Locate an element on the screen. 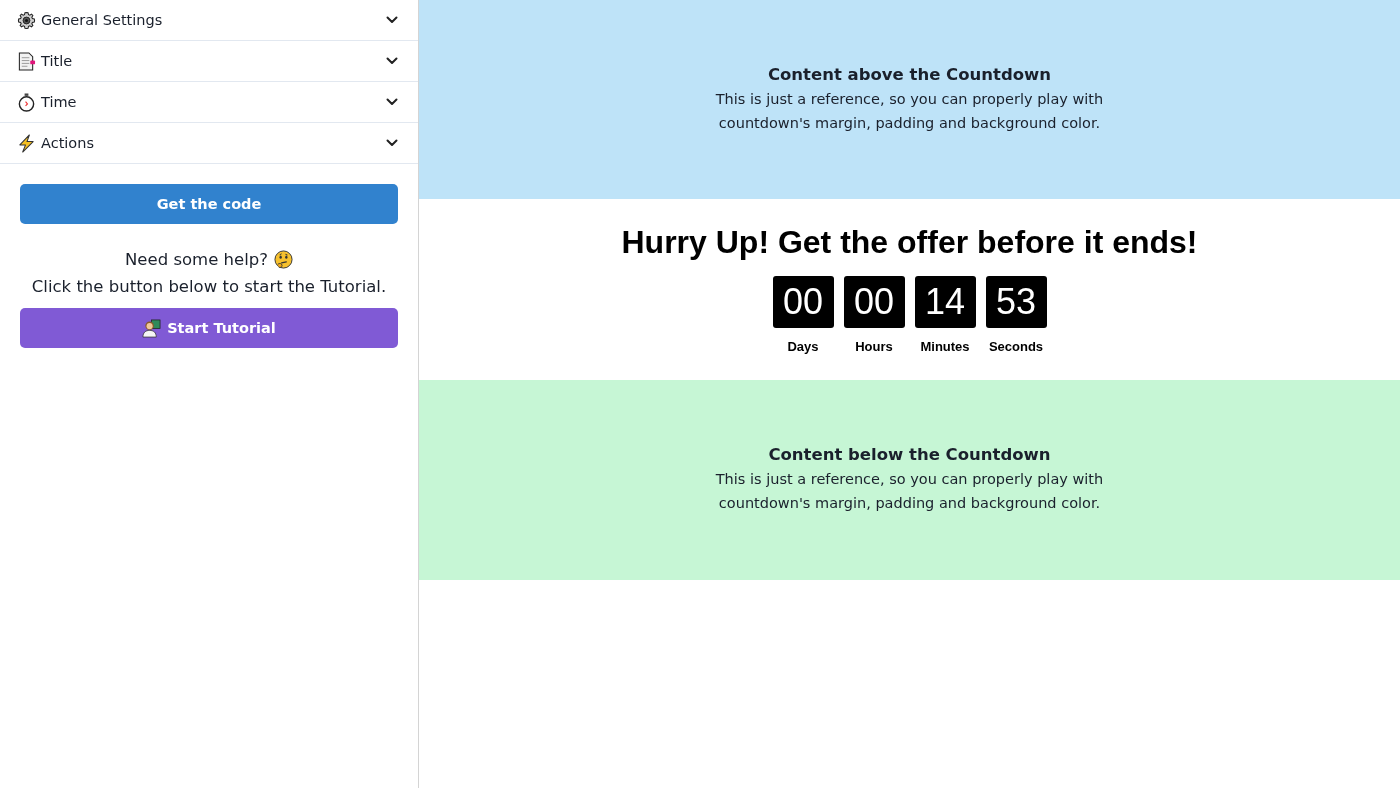  get-code-button: Get the code is located at coordinates (209, 204).